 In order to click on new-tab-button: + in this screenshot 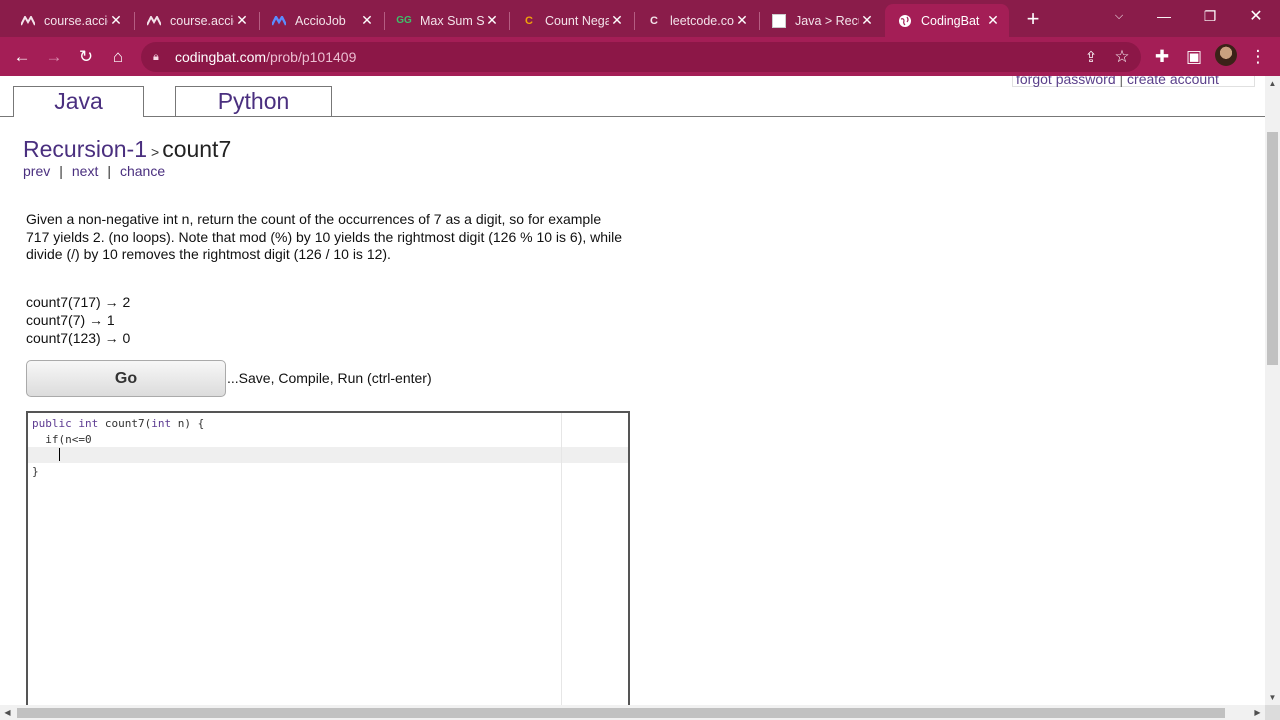, I will do `click(1033, 19)`.